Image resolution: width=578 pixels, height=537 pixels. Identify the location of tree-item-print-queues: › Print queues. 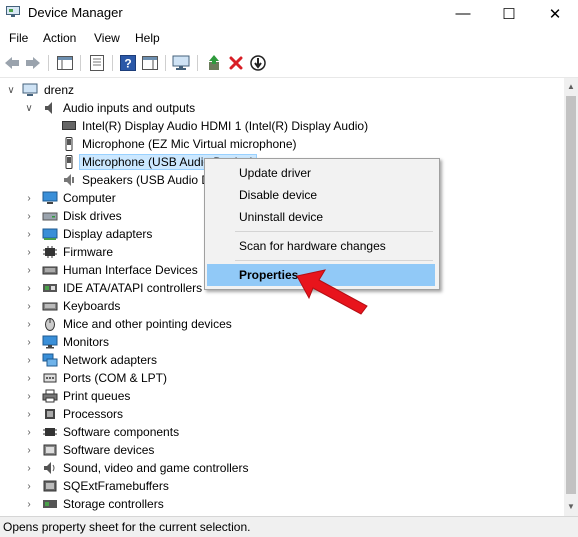
(282, 396).